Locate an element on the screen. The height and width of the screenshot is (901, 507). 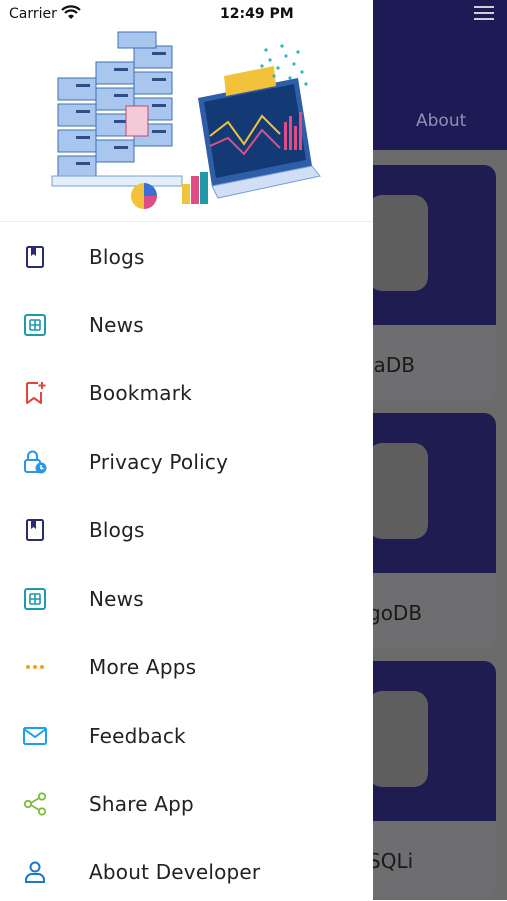
mail-icon is located at coordinates (35, 736).